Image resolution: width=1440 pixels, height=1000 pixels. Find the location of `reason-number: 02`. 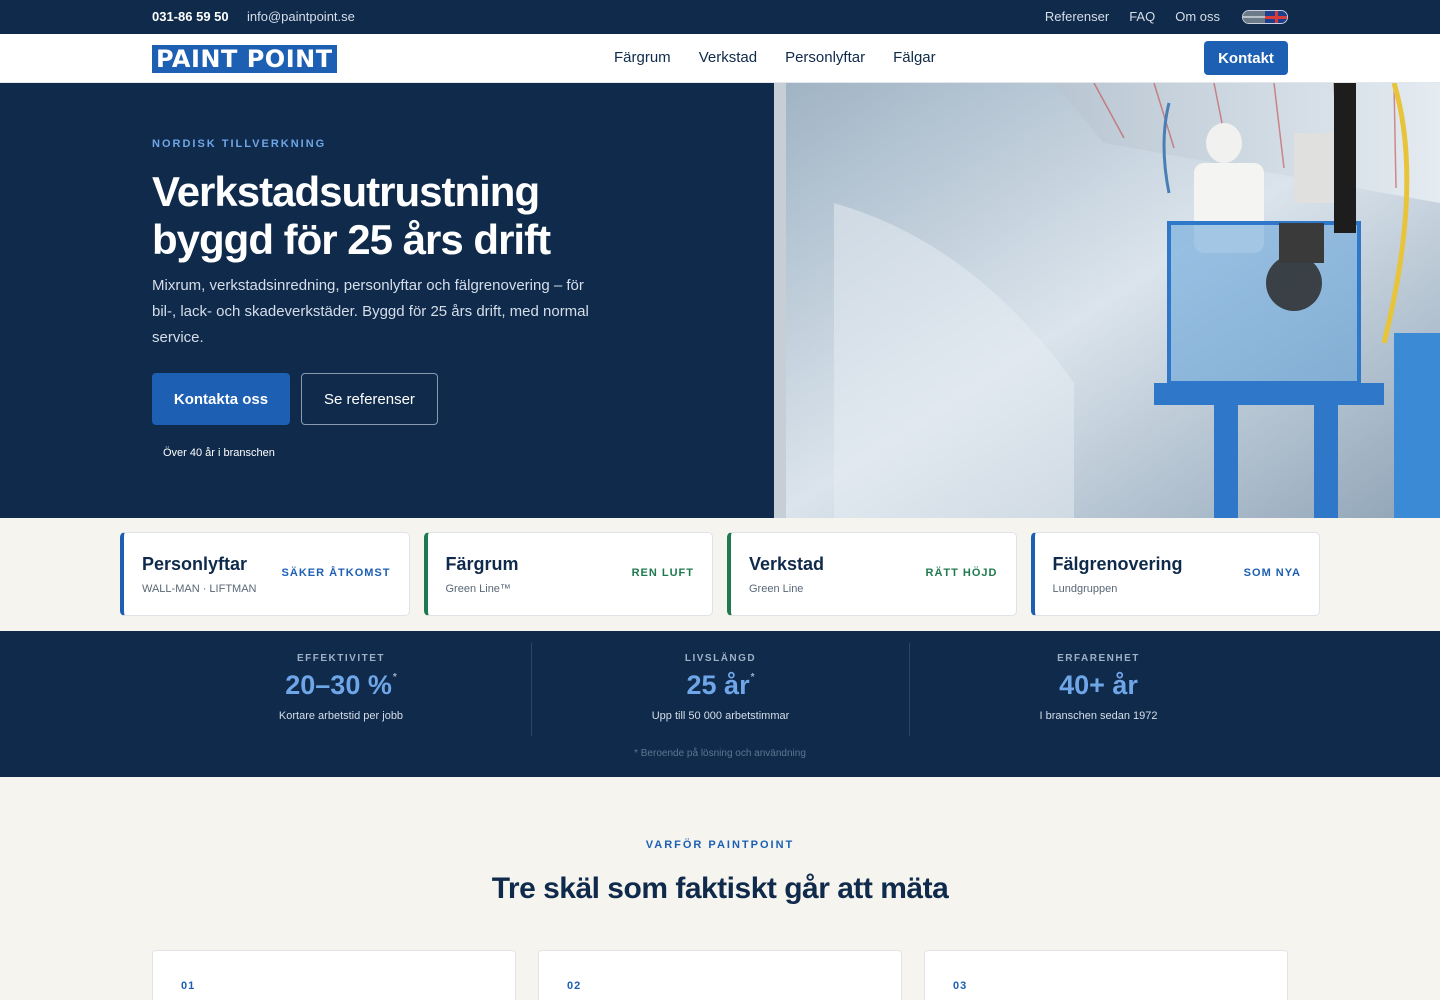

reason-number: 02 is located at coordinates (574, 986).